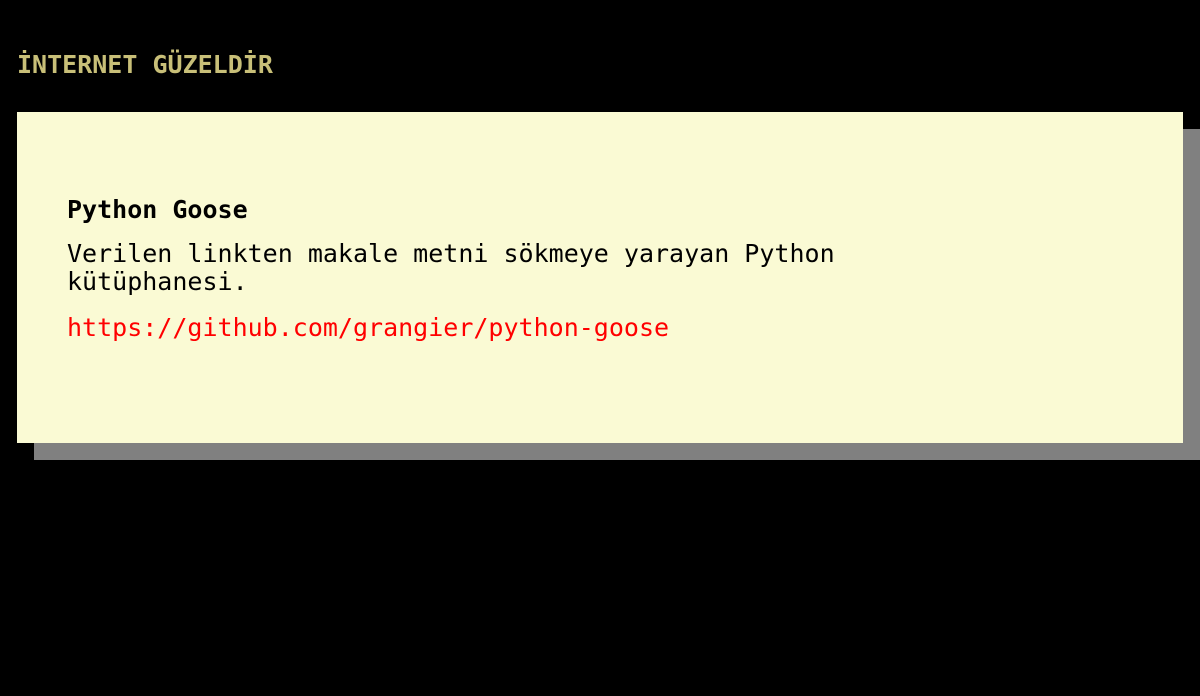  I want to click on entry-title: Python Goose, so click(157, 209).